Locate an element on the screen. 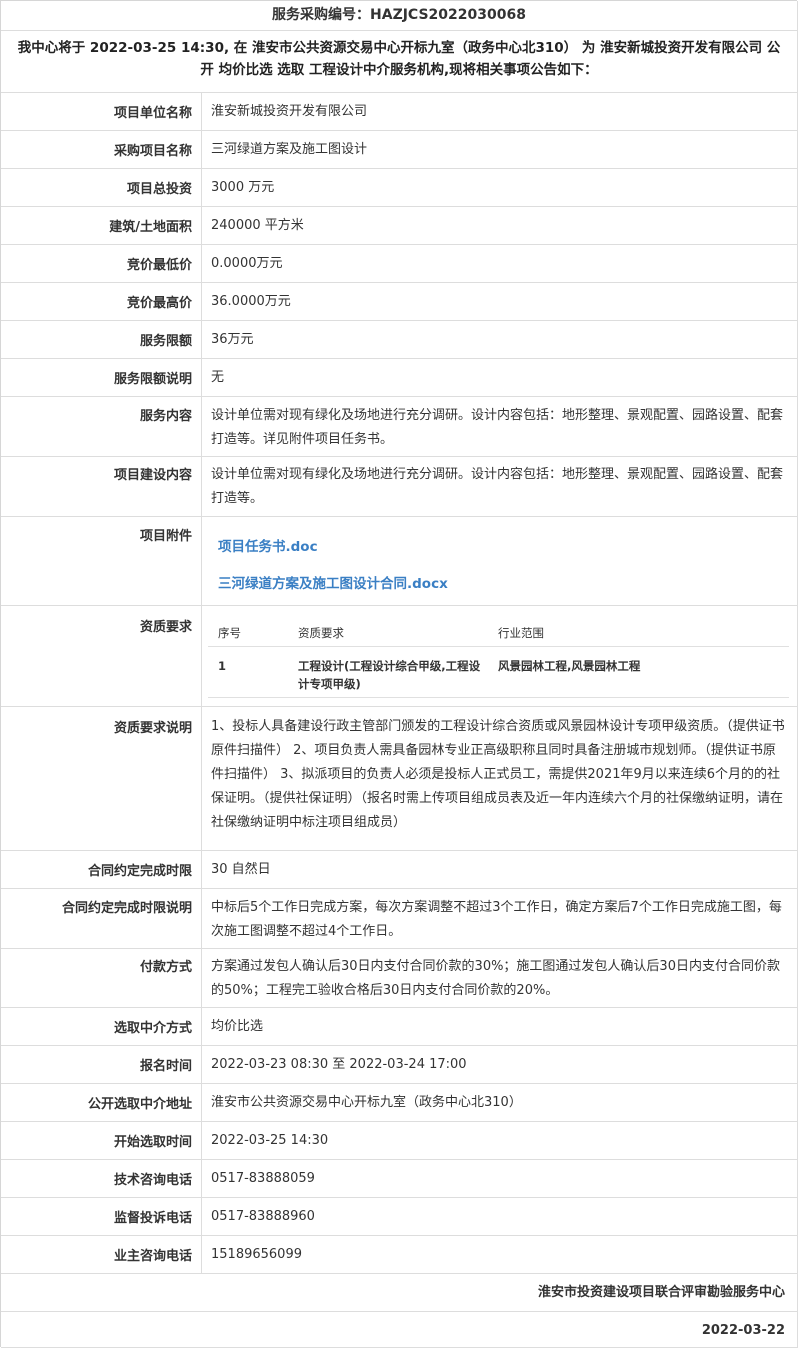  attachment-link-task: 项目任务书.doc is located at coordinates (501, 547).